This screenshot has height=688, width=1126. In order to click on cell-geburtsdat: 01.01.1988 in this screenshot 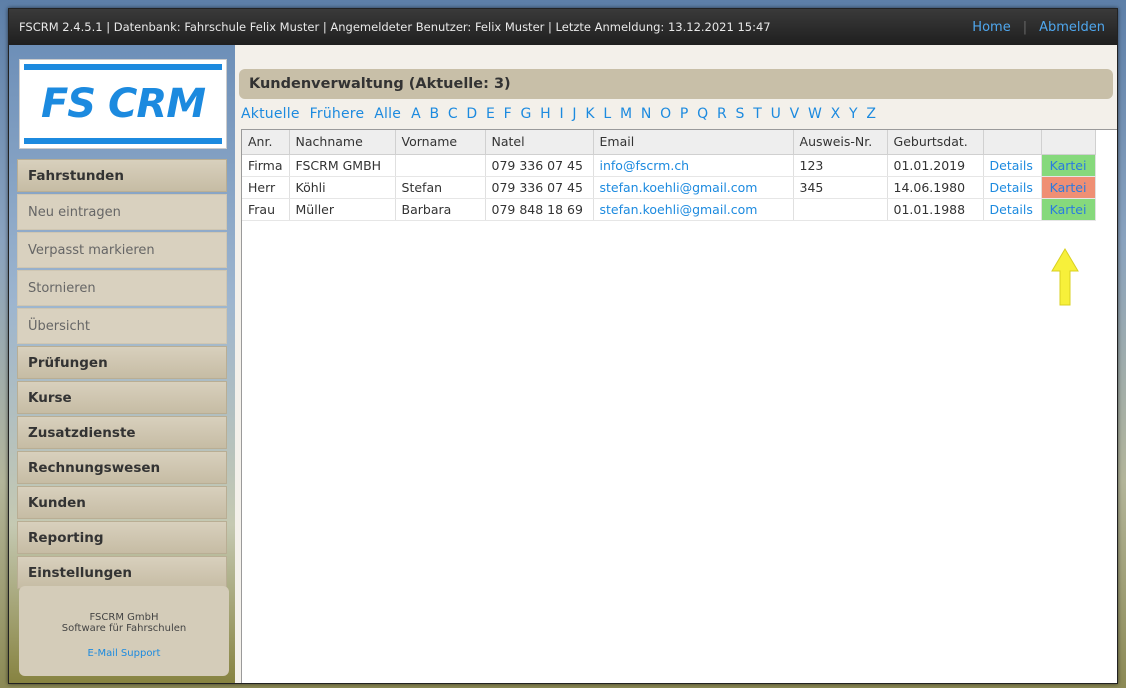, I will do `click(935, 209)`.